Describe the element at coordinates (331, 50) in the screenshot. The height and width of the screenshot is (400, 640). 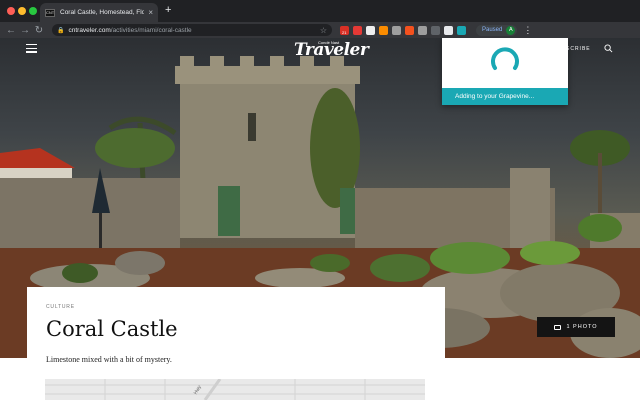
I see `site-logo: Traveler` at that location.